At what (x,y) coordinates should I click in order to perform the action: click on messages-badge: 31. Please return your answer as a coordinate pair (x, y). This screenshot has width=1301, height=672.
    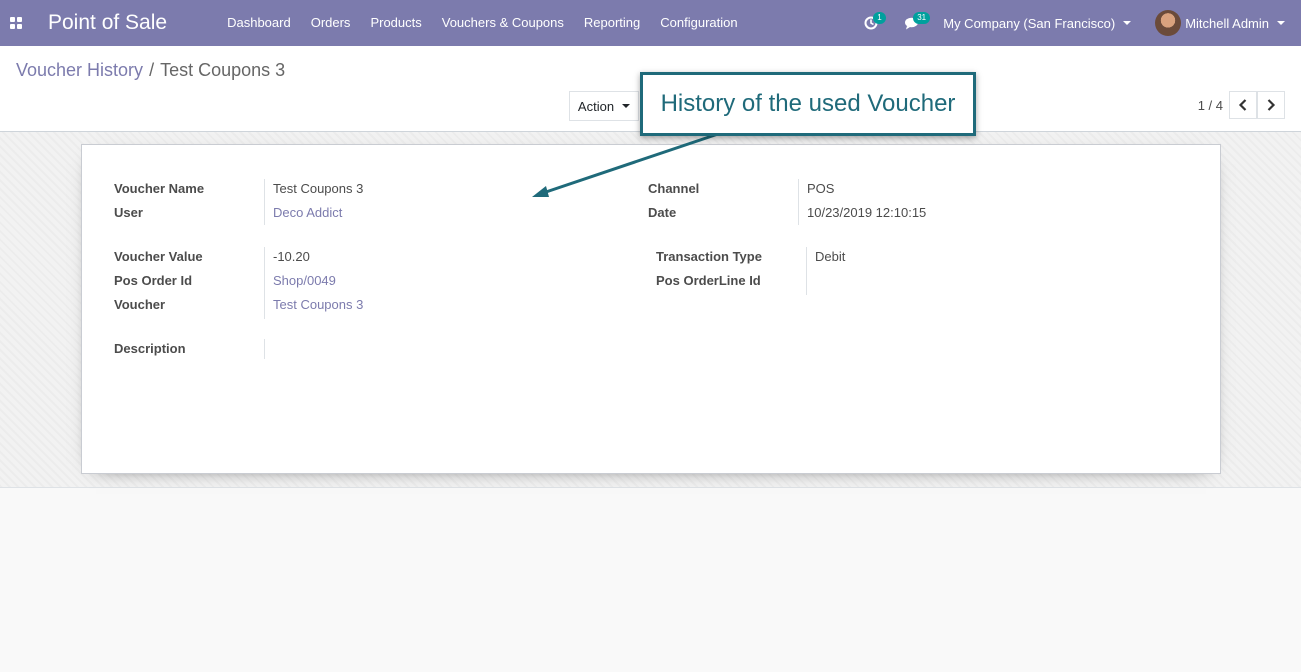
    Looking at the image, I should click on (922, 18).